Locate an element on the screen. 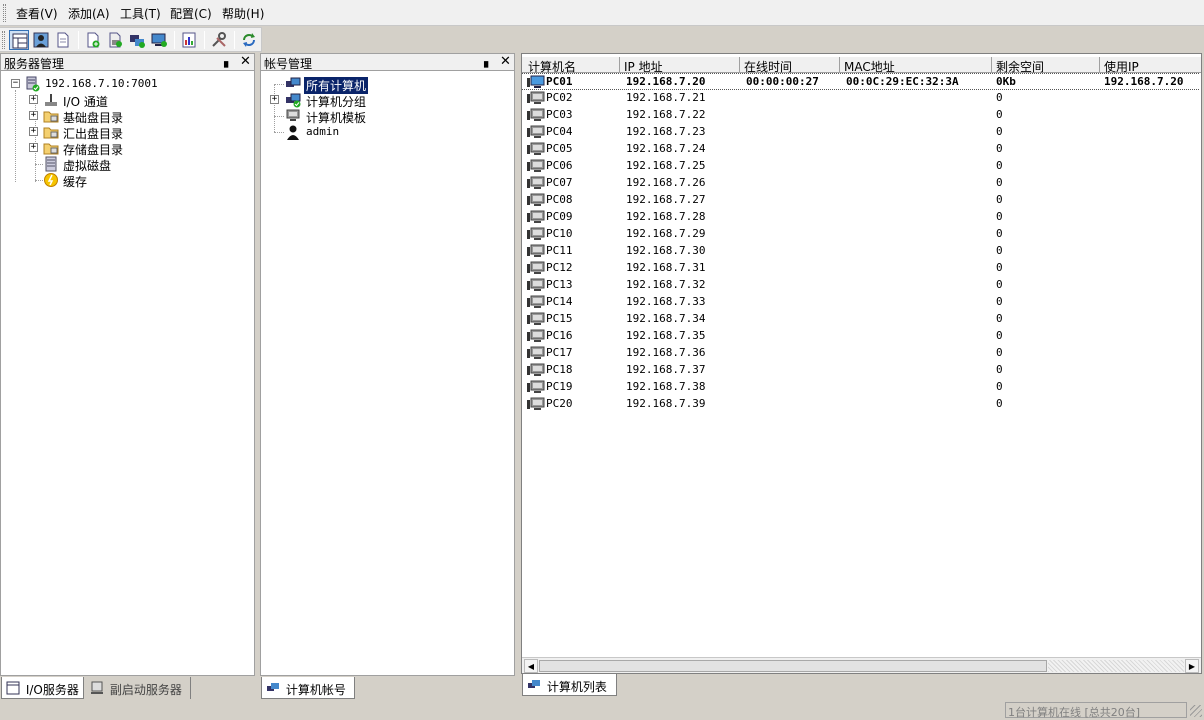 This screenshot has height=720, width=1204. tree-server-root: − 192.168.7.10:7001 is located at coordinates (129, 84).